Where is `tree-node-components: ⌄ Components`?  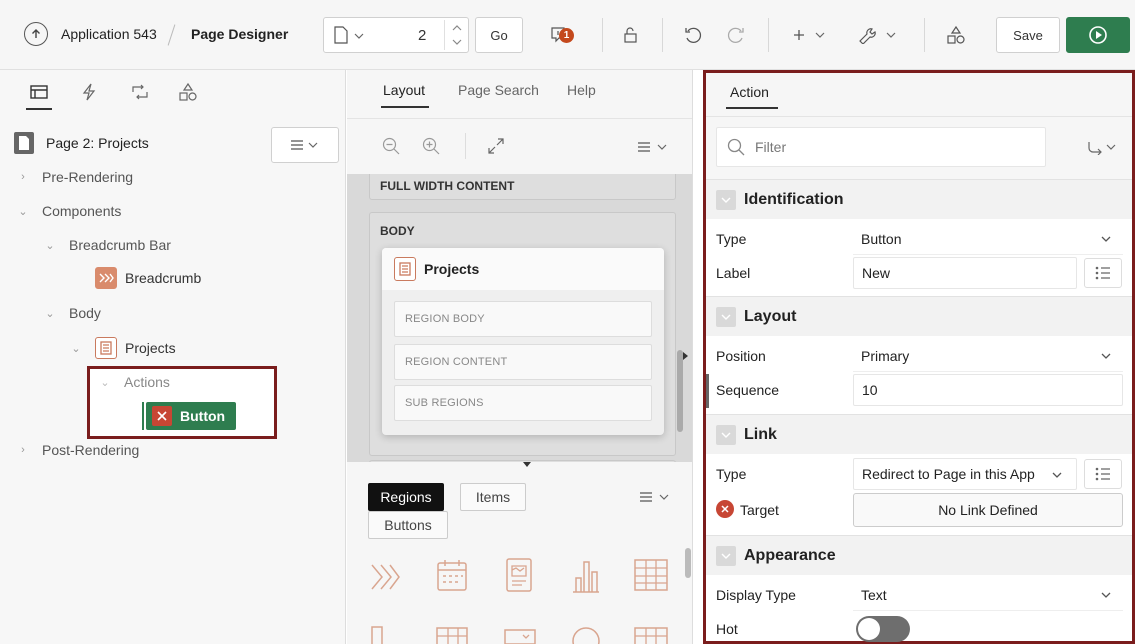 tree-node-components: ⌄ Components is located at coordinates (68, 211).